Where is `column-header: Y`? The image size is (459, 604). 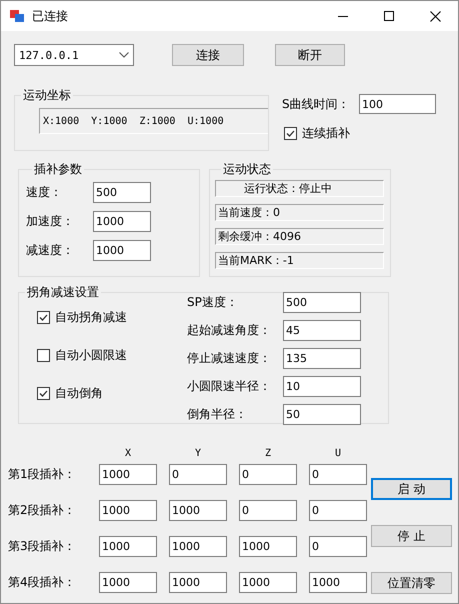
column-header: Y is located at coordinates (198, 453).